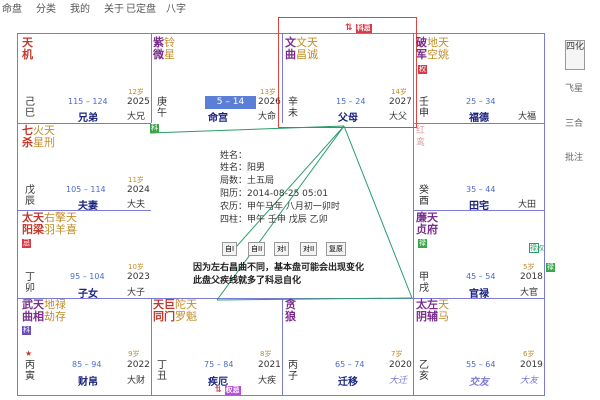 The image size is (600, 400). Describe the element at coordinates (88, 118) in the screenshot. I see `palace-name: 兄弟` at that location.